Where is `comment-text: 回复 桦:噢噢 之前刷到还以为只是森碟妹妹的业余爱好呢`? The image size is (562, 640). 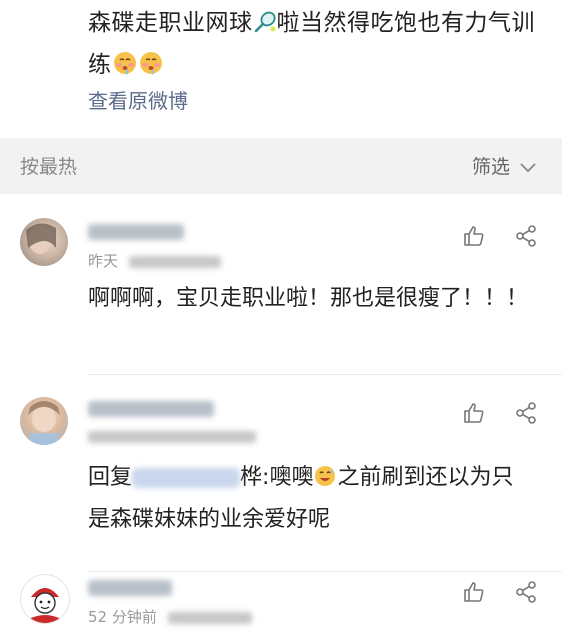 comment-text: 回复 桦:噢噢 之前刷到还以为只是森碟妹妹的业余爱好呢 is located at coordinates (308, 499).